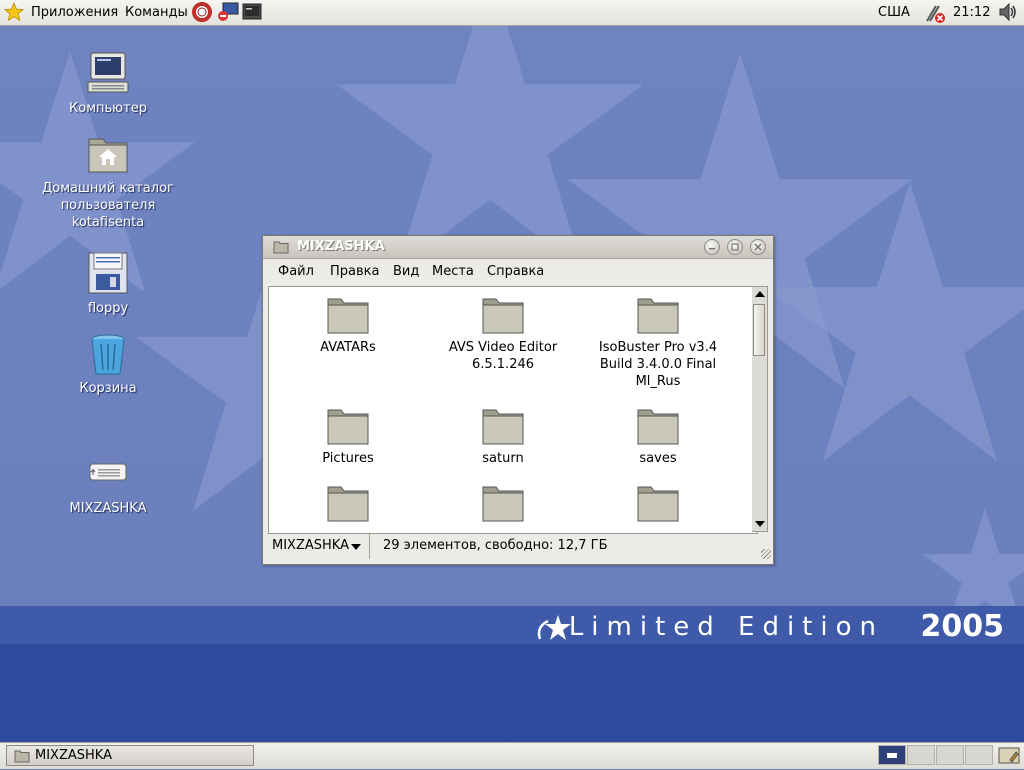 The image size is (1024, 770). I want to click on star-menu-icon, so click(14, 11).